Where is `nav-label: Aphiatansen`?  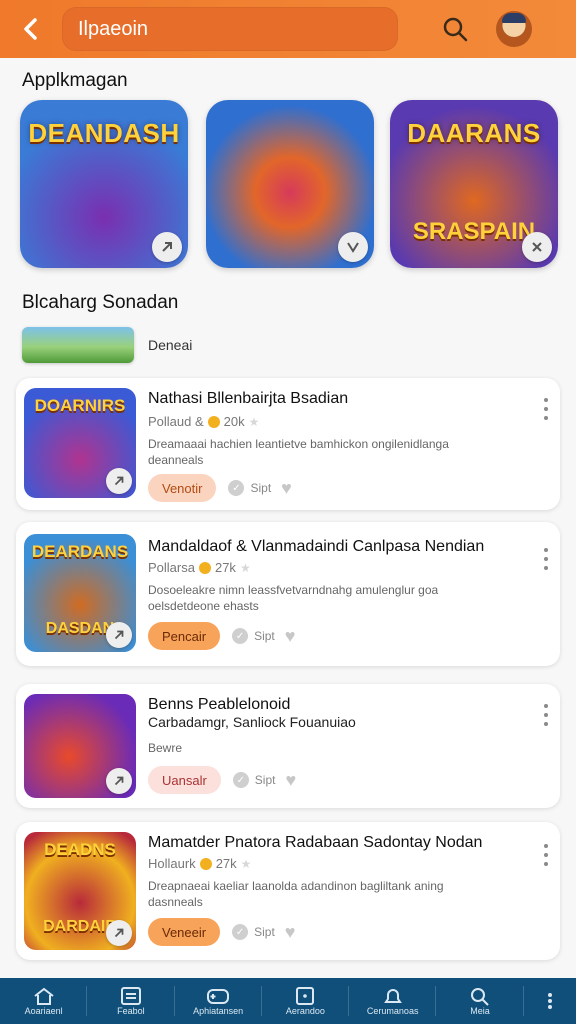 nav-label: Aphiatansen is located at coordinates (218, 1011).